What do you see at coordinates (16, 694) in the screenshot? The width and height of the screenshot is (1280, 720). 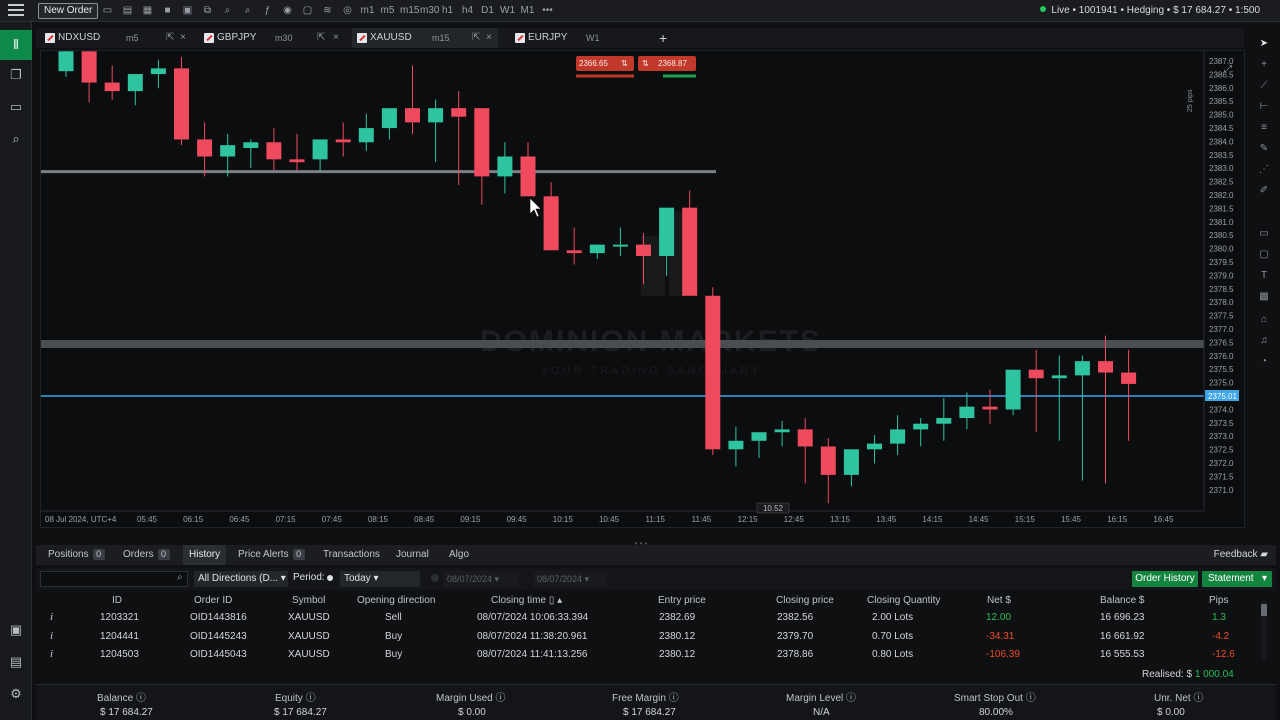 I see `settings-gear-icon: ⚙` at bounding box center [16, 694].